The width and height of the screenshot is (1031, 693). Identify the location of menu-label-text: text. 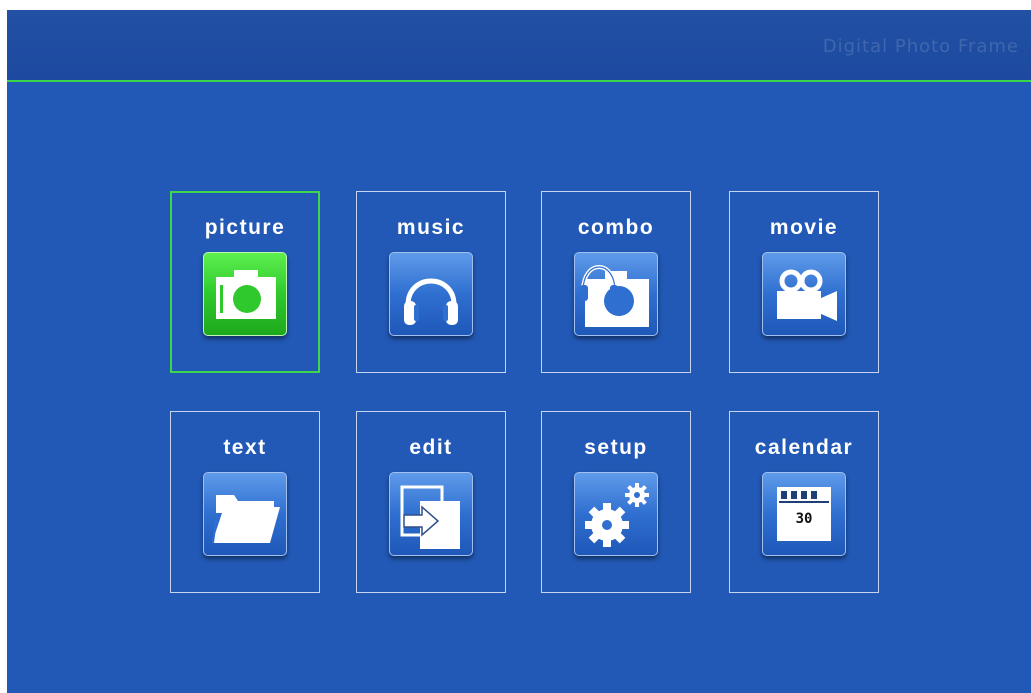
(245, 447).